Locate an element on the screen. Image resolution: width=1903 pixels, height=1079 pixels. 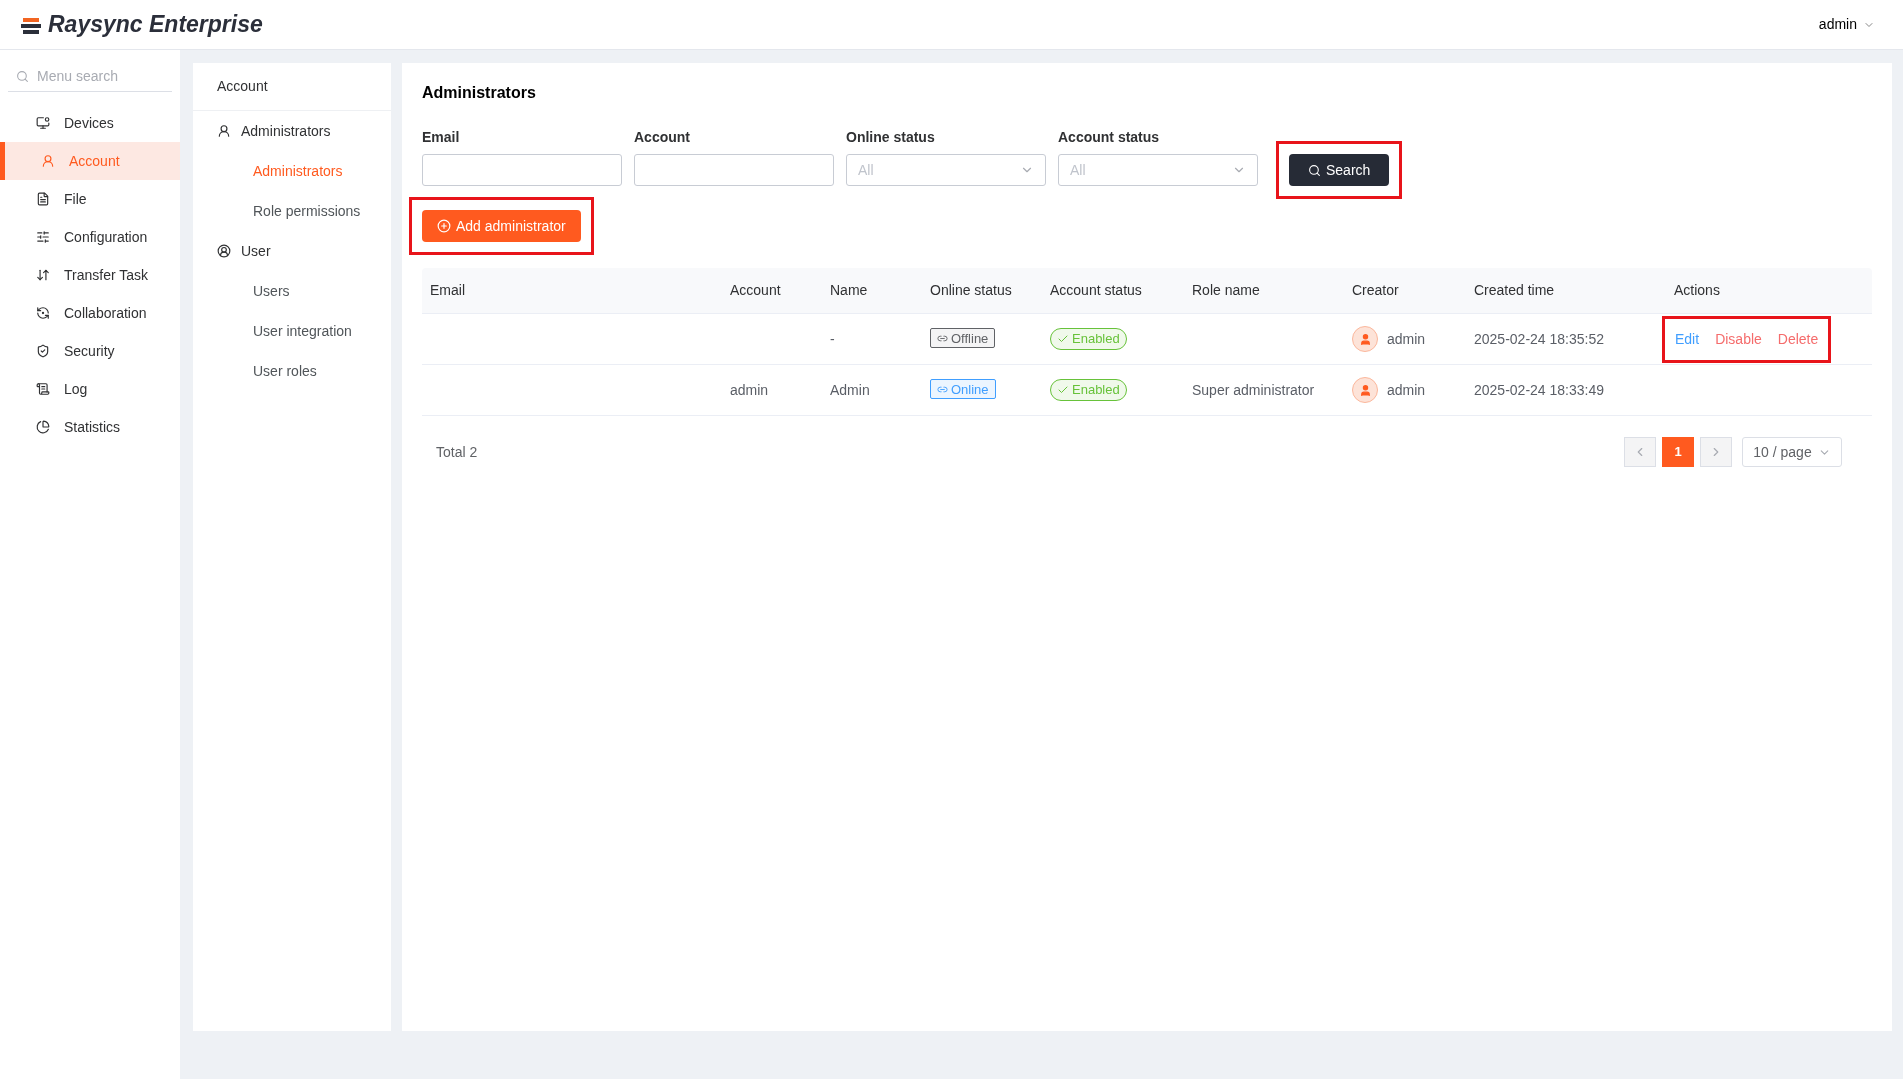
sliders-icon is located at coordinates (43, 237).